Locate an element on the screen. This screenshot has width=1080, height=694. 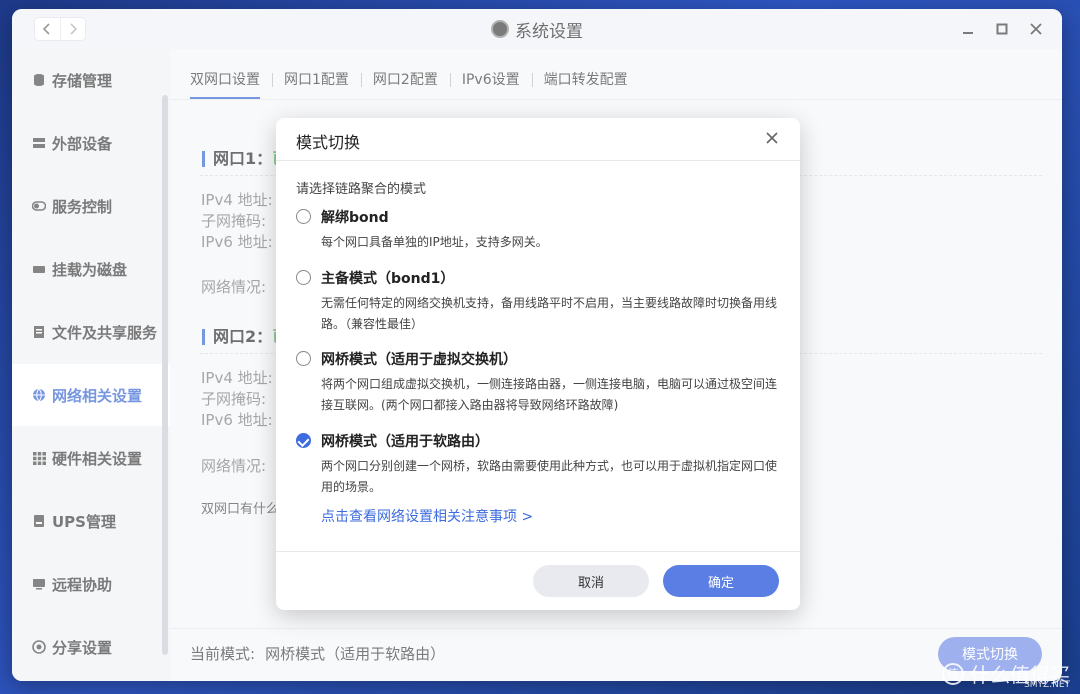
dialog-close-button is located at coordinates (772, 138).